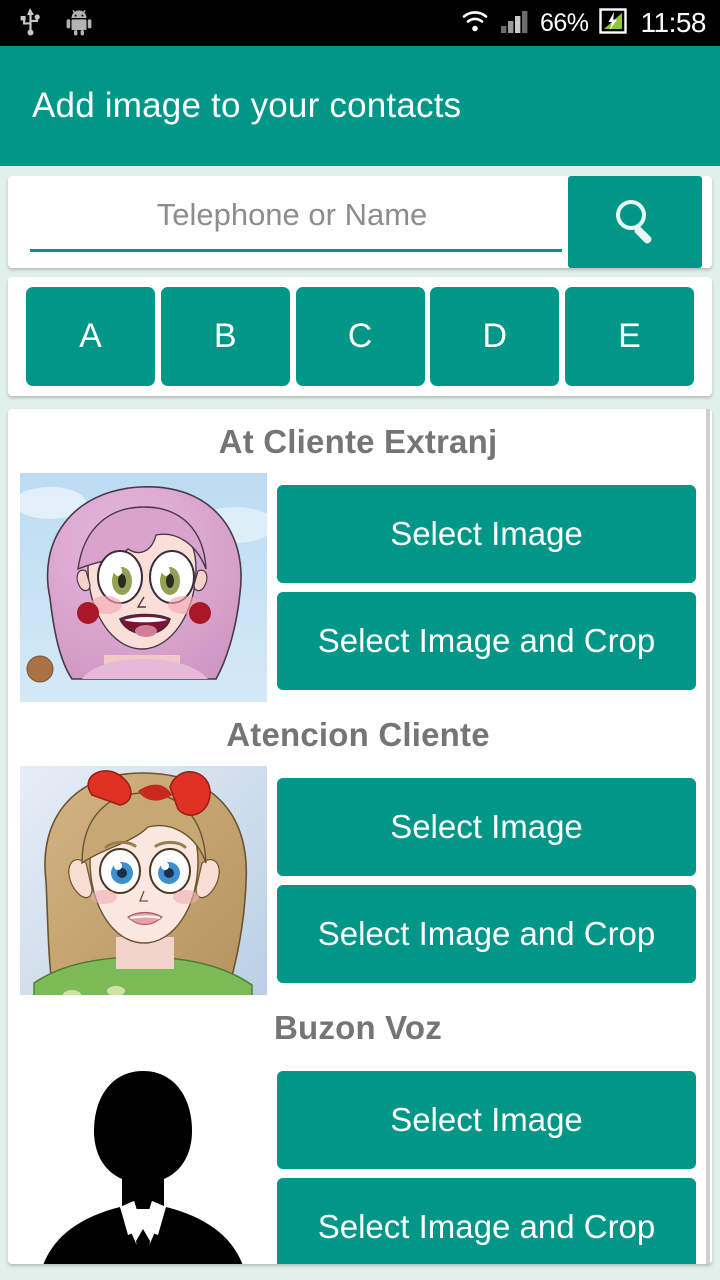  I want to click on search-underline, so click(296, 250).